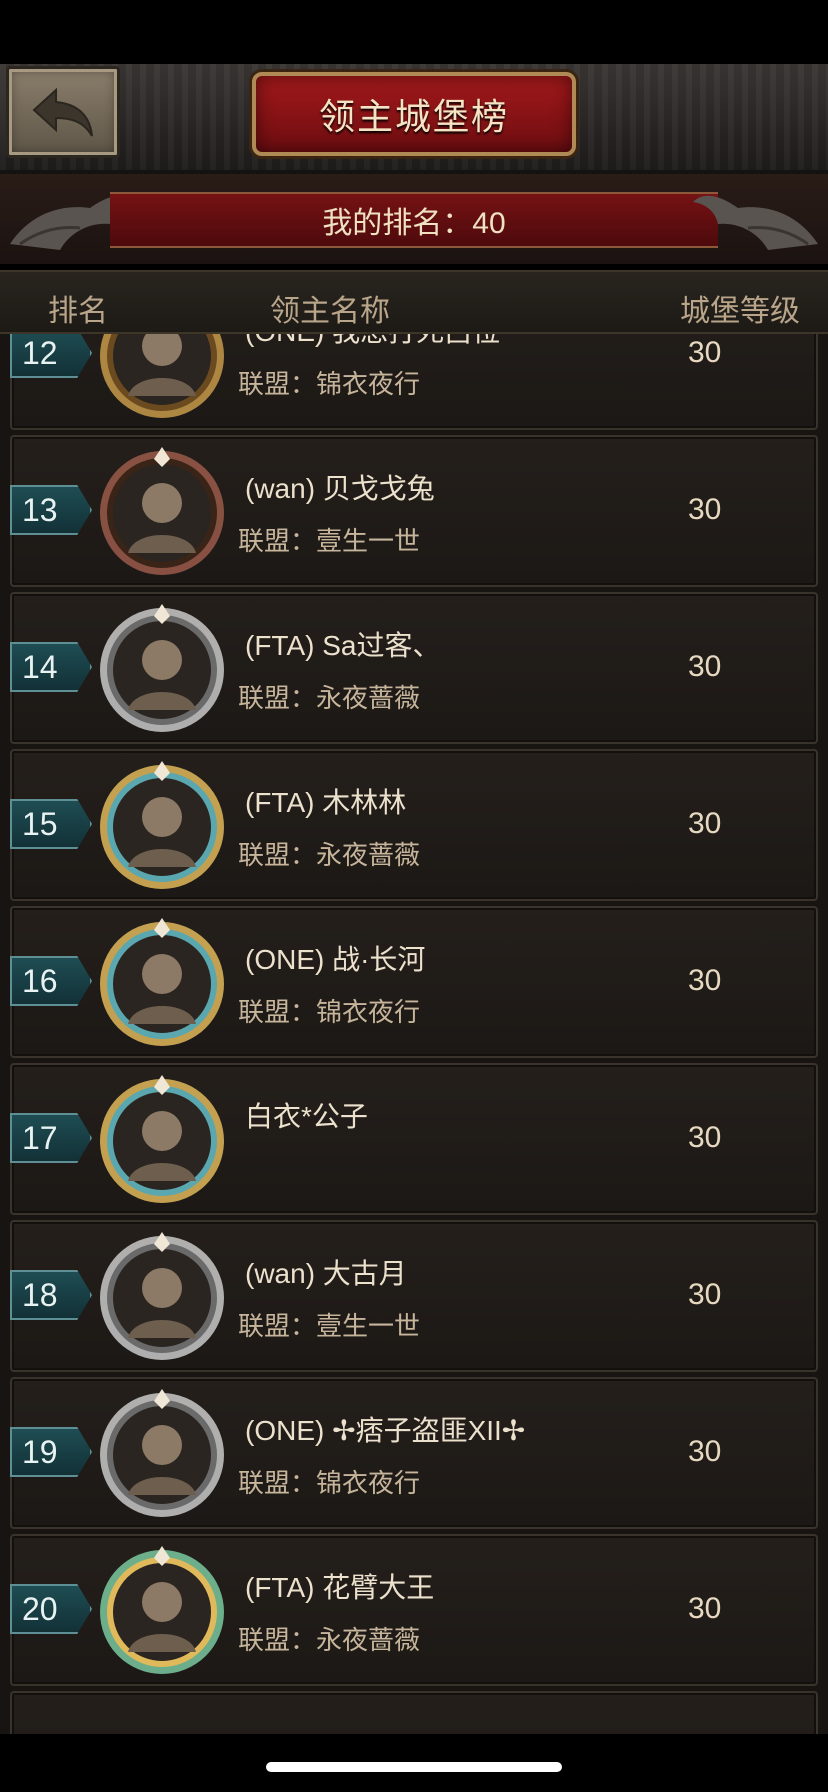 Image resolution: width=828 pixels, height=1792 pixels. I want to click on rank-number: 13, so click(40, 509).